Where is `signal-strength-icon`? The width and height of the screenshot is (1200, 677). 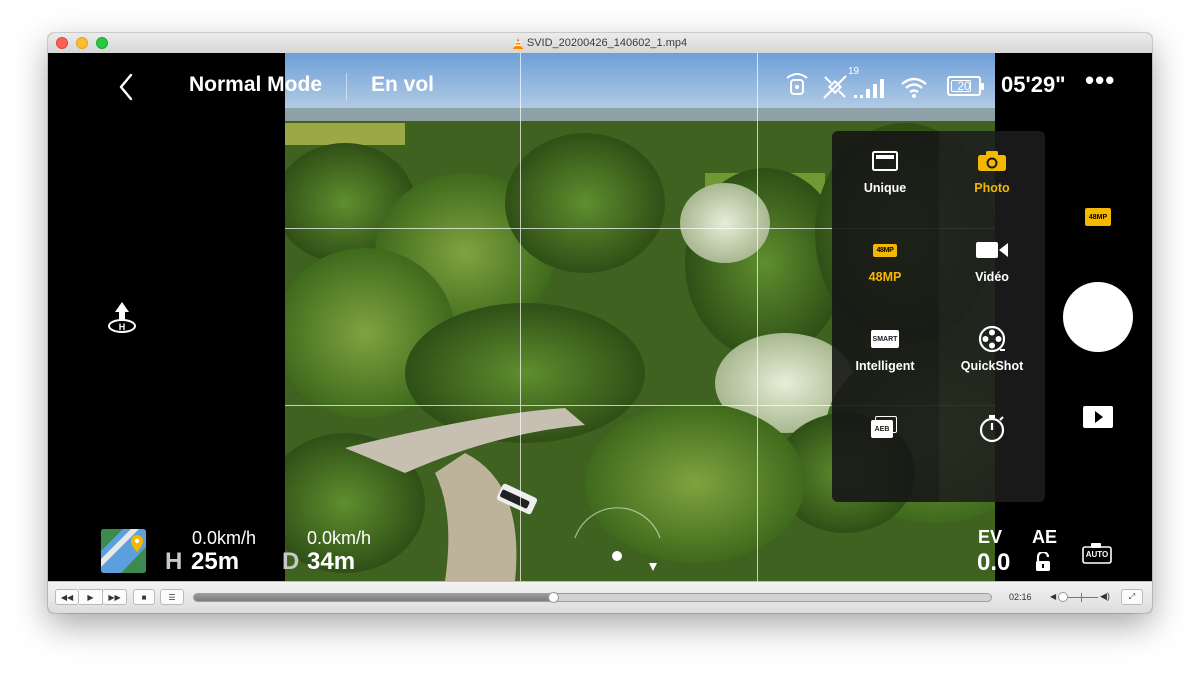 signal-strength-icon is located at coordinates (869, 88).